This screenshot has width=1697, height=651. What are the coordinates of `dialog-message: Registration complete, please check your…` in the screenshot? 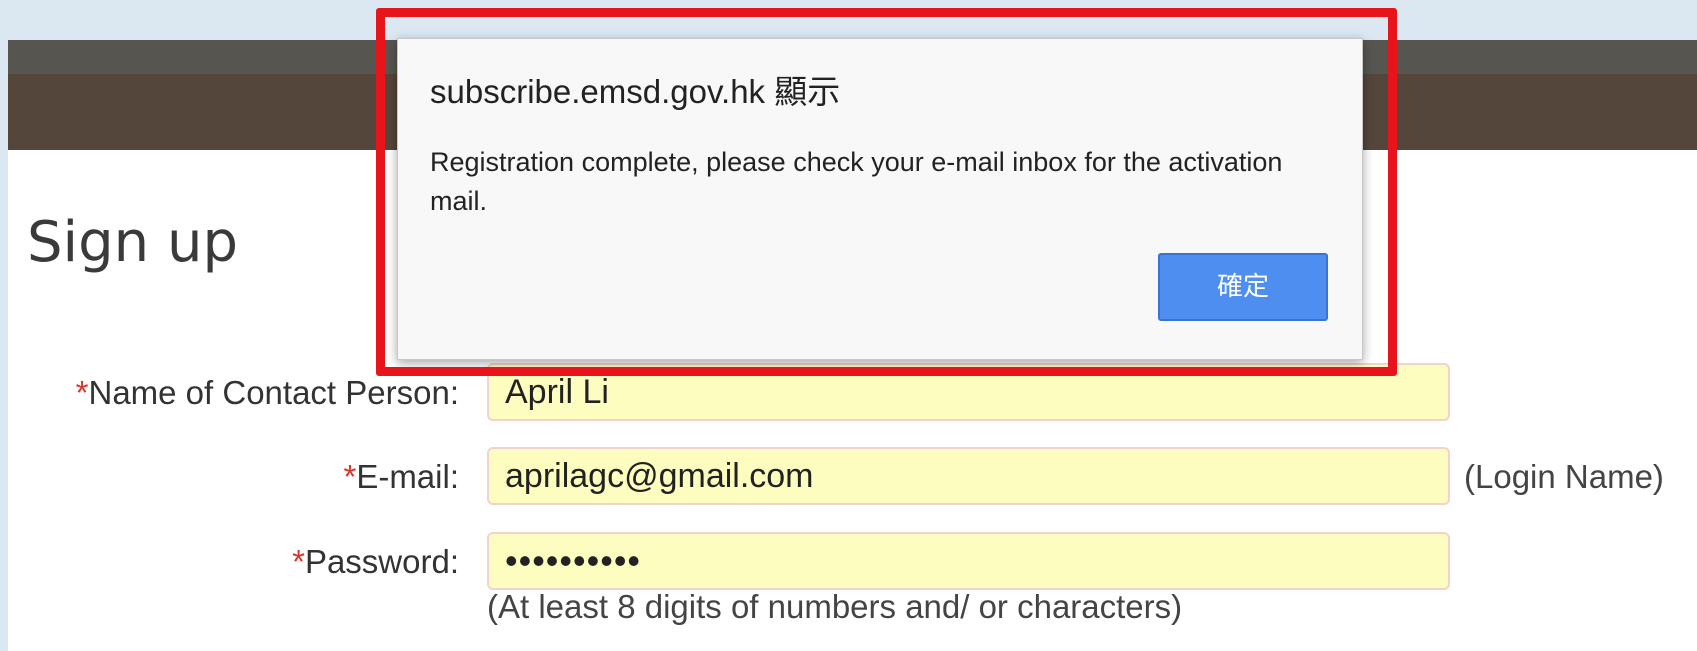 It's located at (856, 181).